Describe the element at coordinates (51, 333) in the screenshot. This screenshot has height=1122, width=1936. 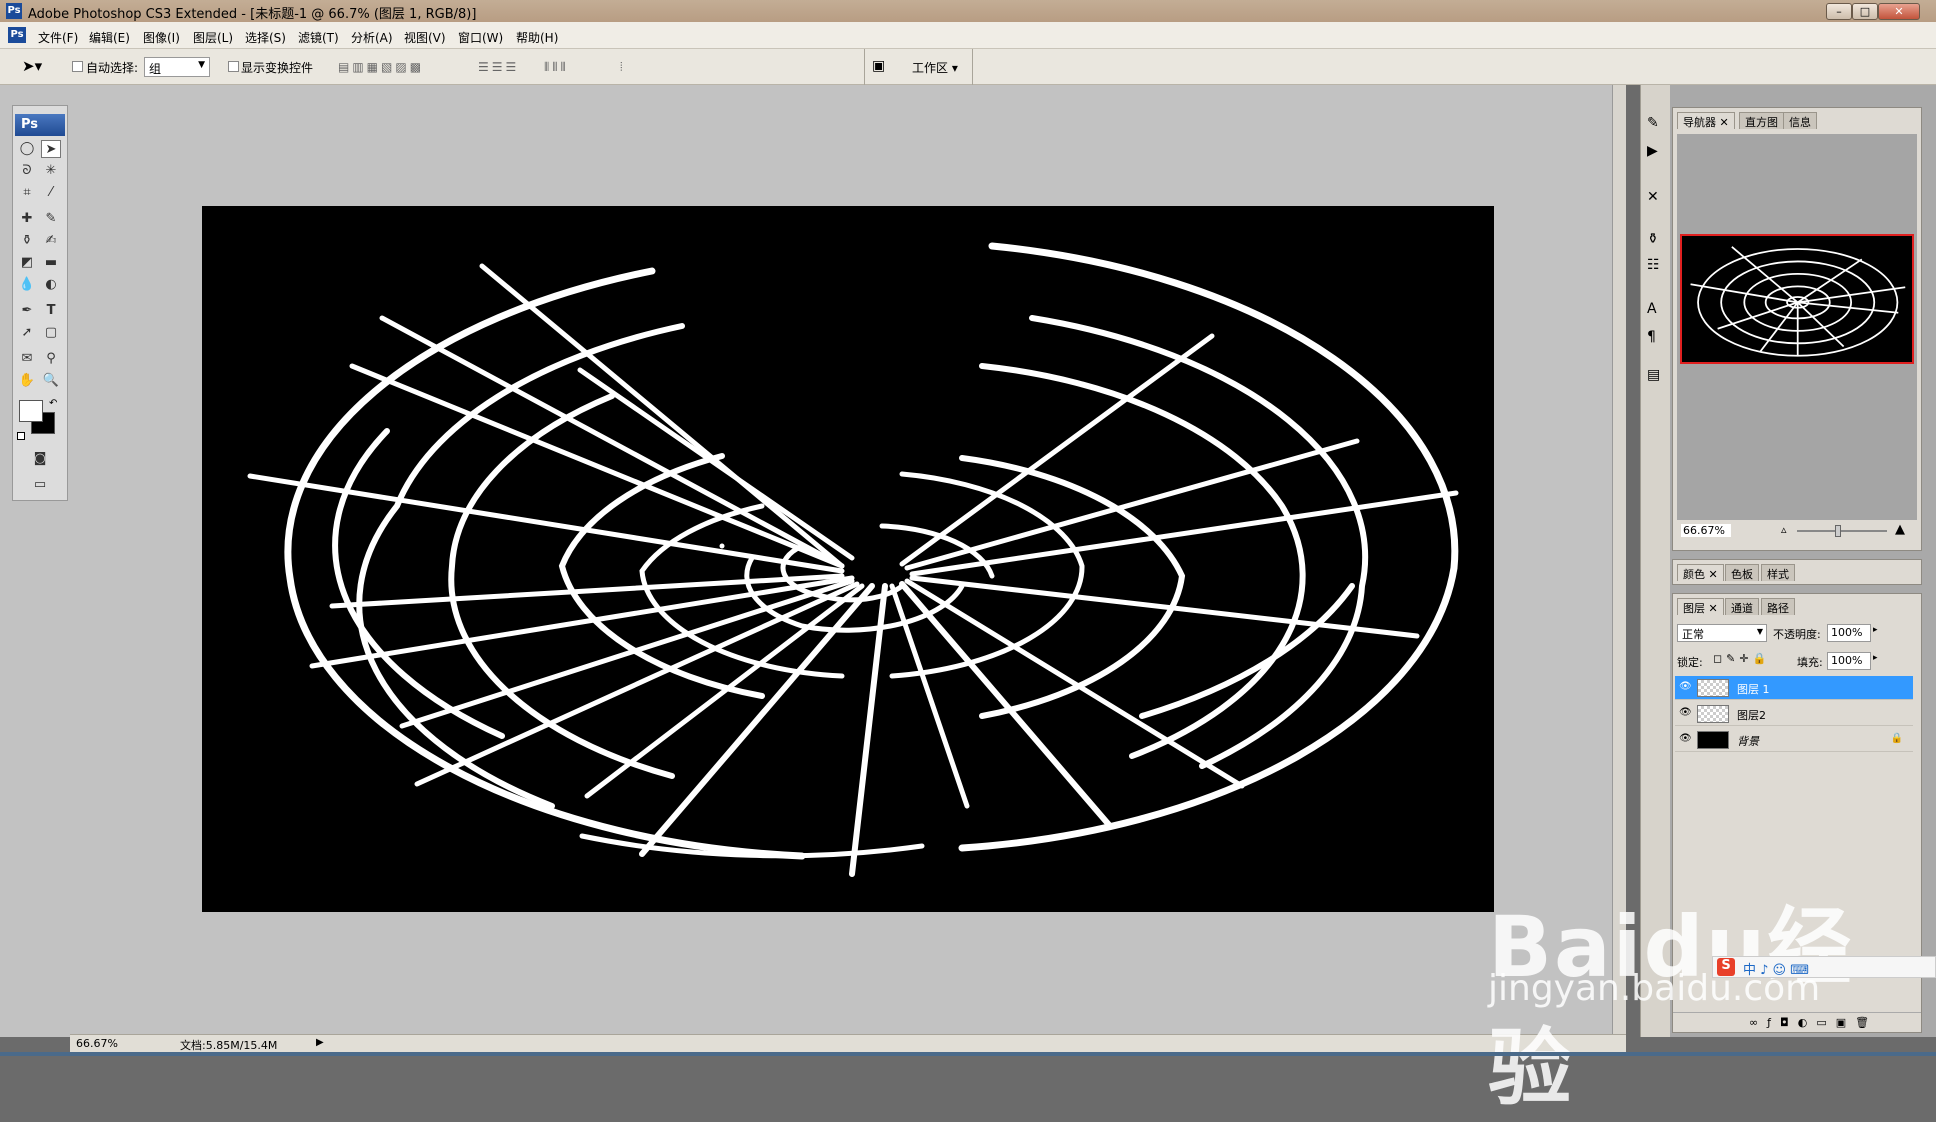
I see `shape-icon: ▢` at that location.